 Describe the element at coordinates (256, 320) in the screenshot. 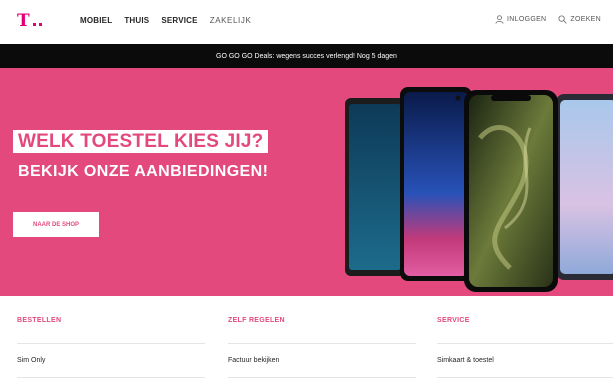

I see `column-heading: ZELF REGELEN` at that location.